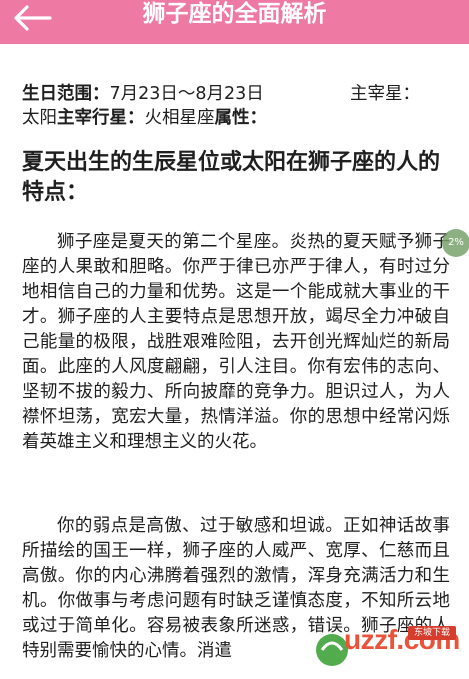  I want to click on birthday-value: 7月23日～8月23日, so click(186, 94).